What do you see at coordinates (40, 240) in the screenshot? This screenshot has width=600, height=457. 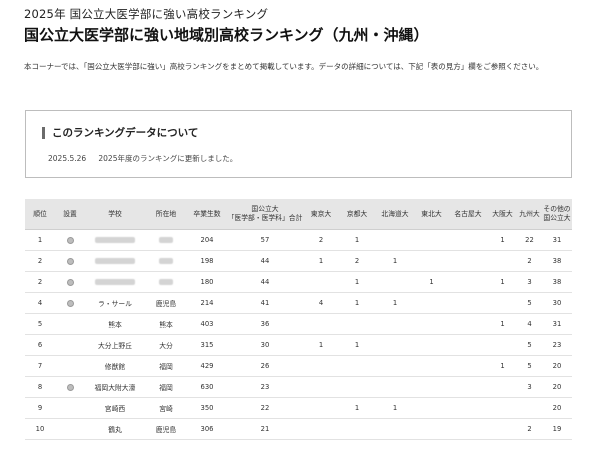 I see `cell-rank: 1` at bounding box center [40, 240].